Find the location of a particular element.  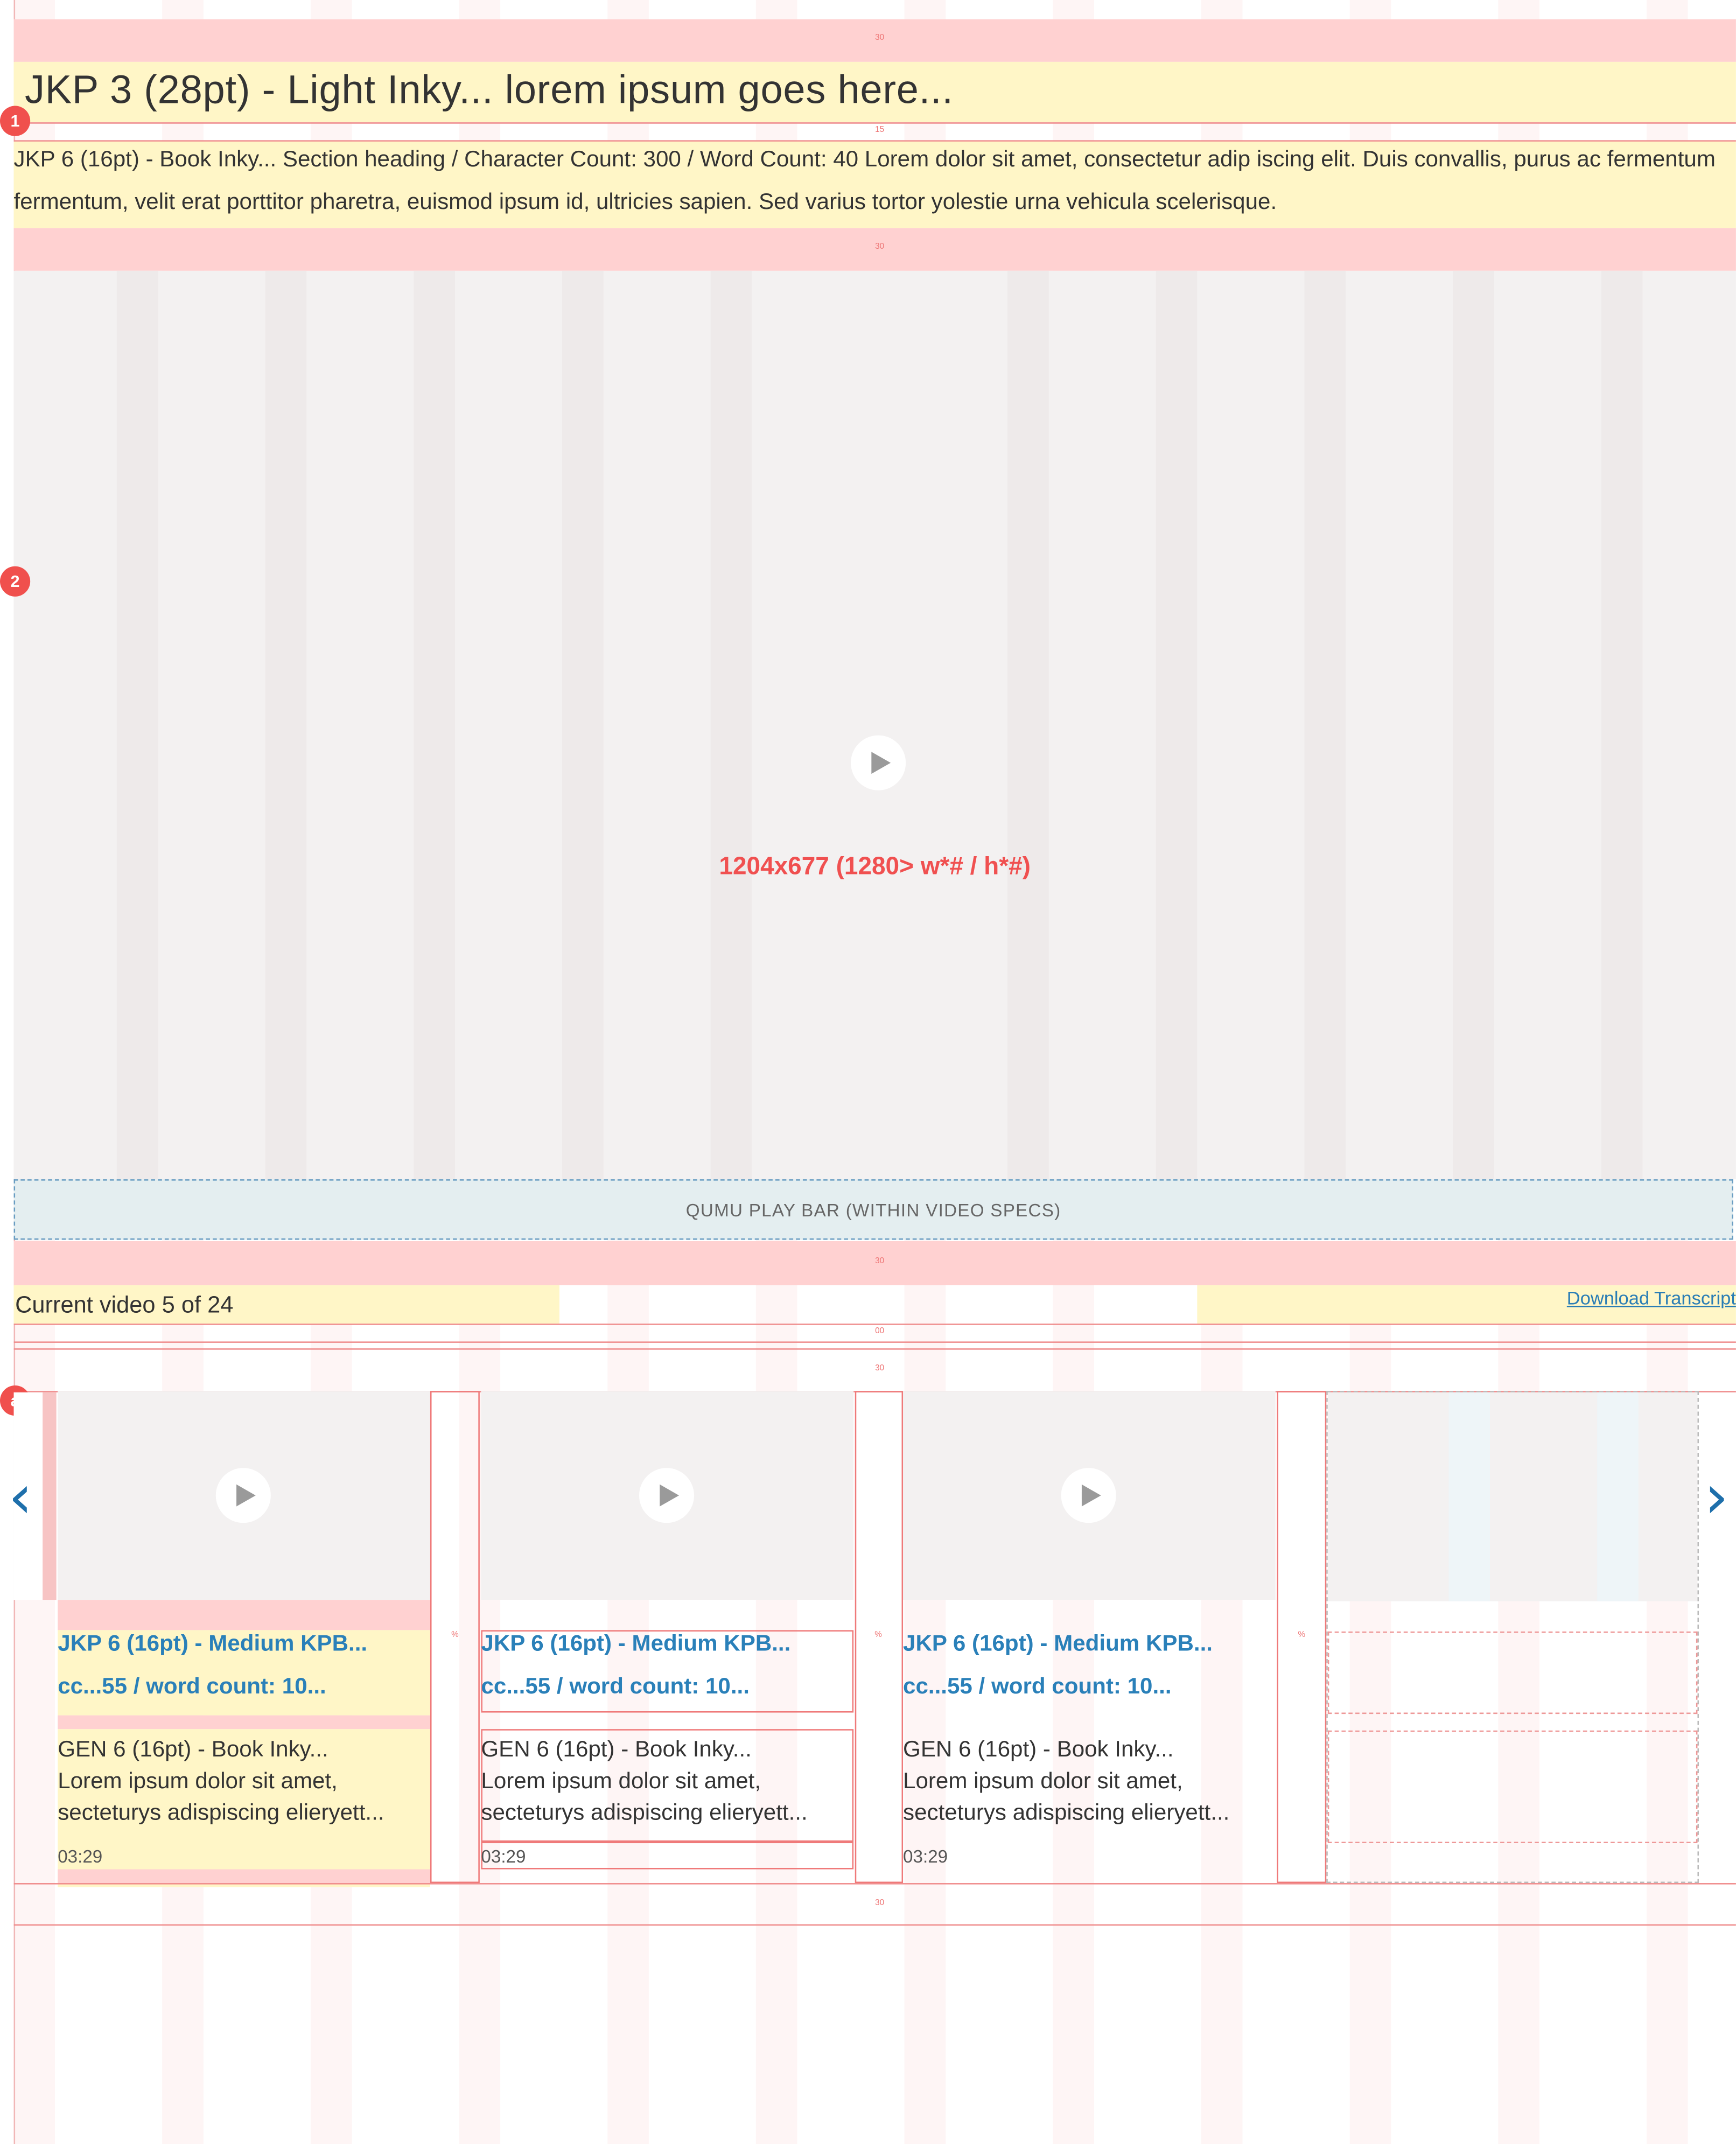

annotation-marker-2: 2 is located at coordinates (15, 581).